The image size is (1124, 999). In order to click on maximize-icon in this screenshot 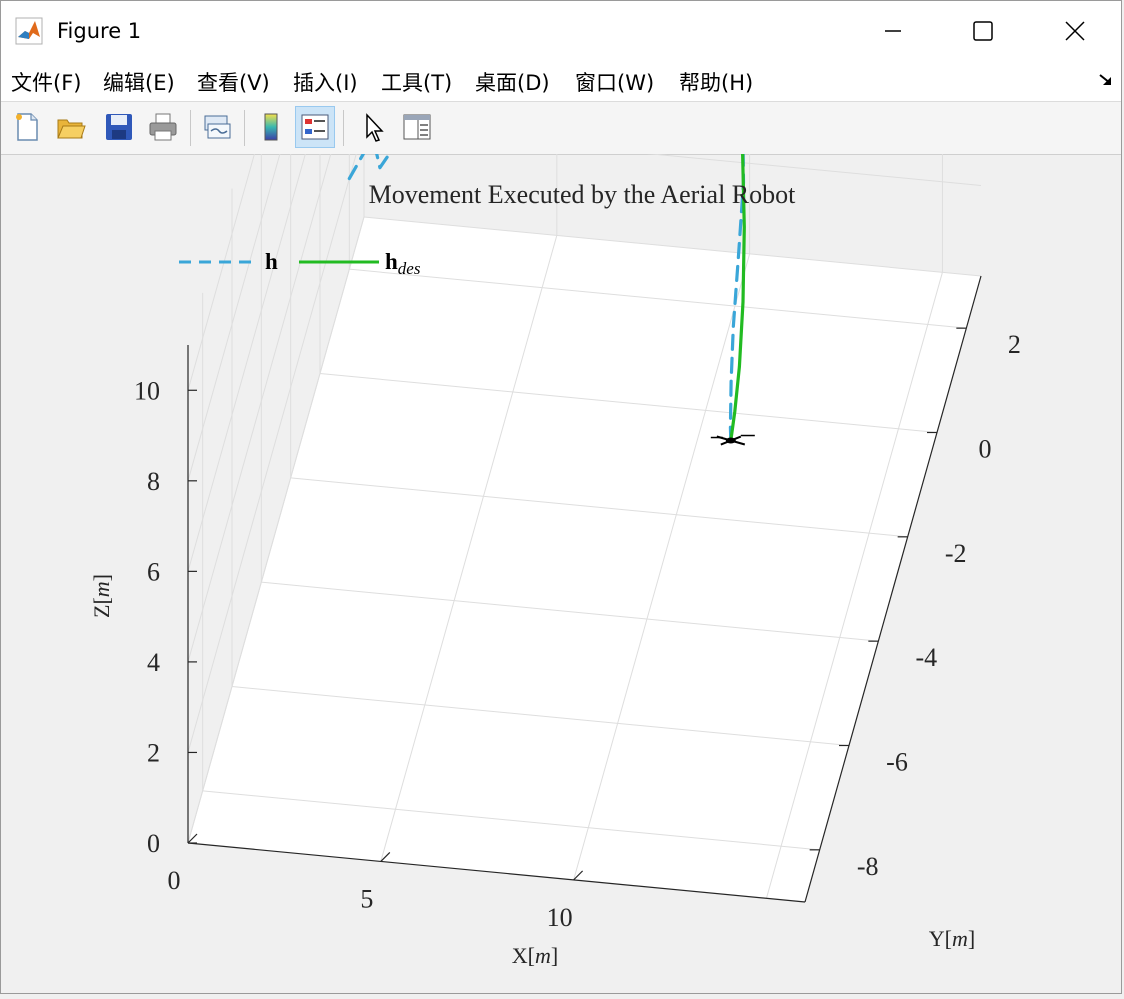, I will do `click(983, 31)`.